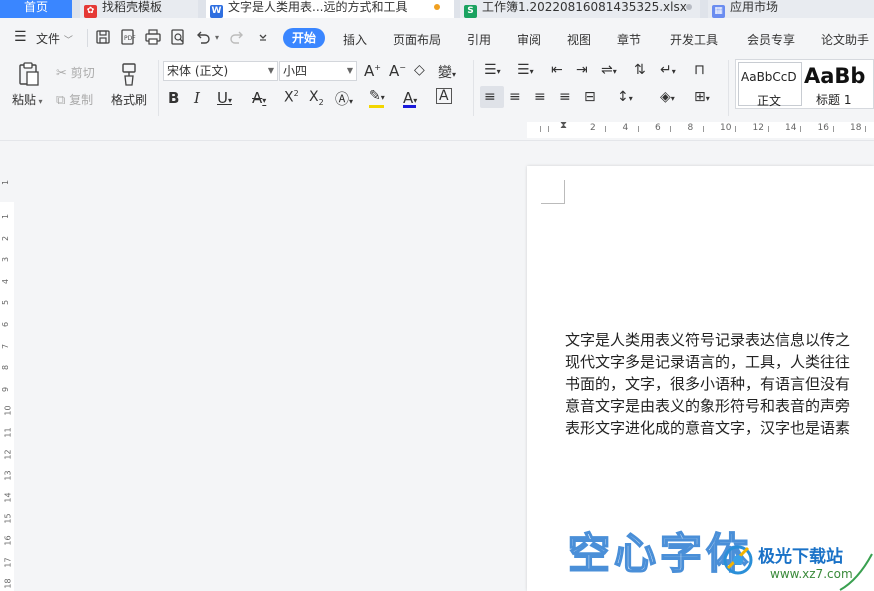 The image size is (874, 591). I want to click on char-border-icon: A, so click(444, 96).